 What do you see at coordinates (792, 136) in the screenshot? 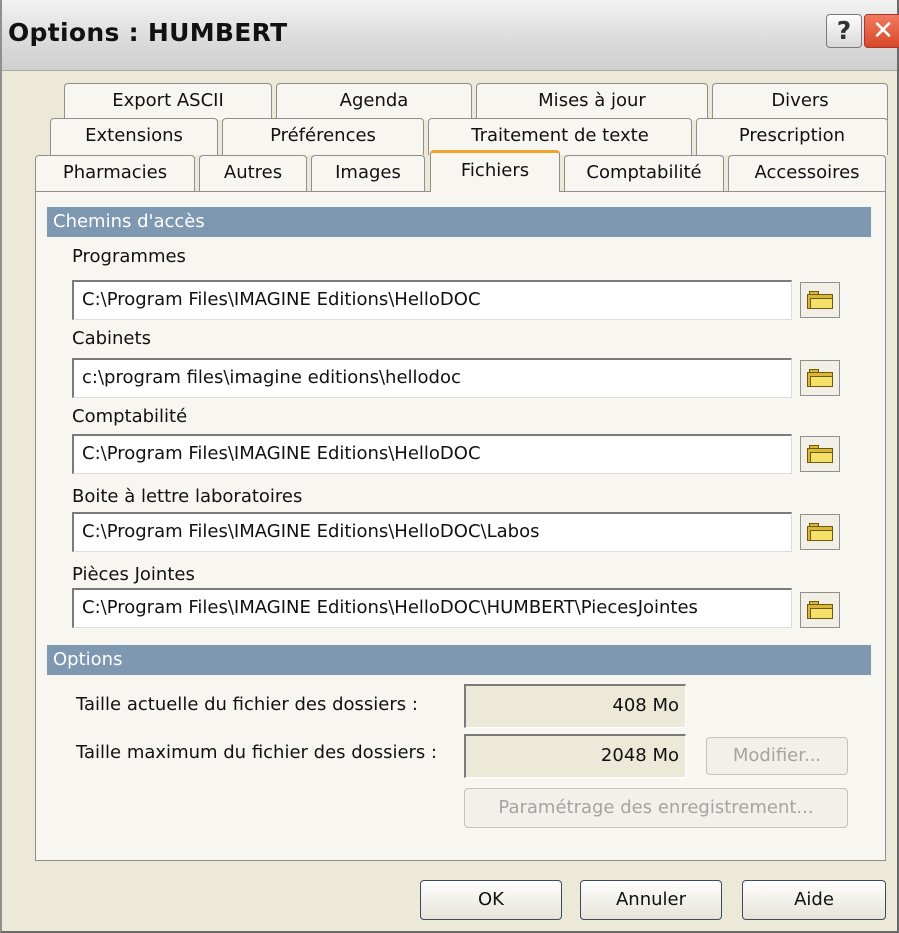
I see `tab-prescription: Prescription` at bounding box center [792, 136].